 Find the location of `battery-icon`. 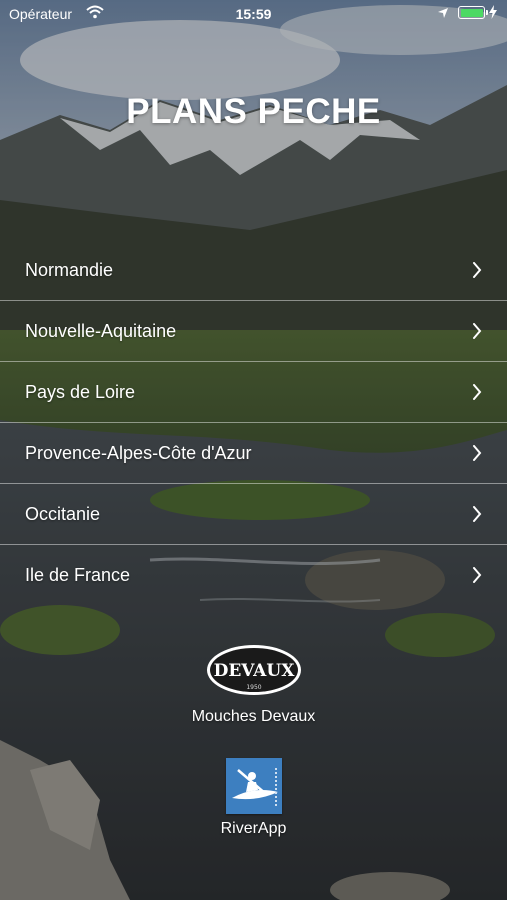

battery-icon is located at coordinates (473, 12).